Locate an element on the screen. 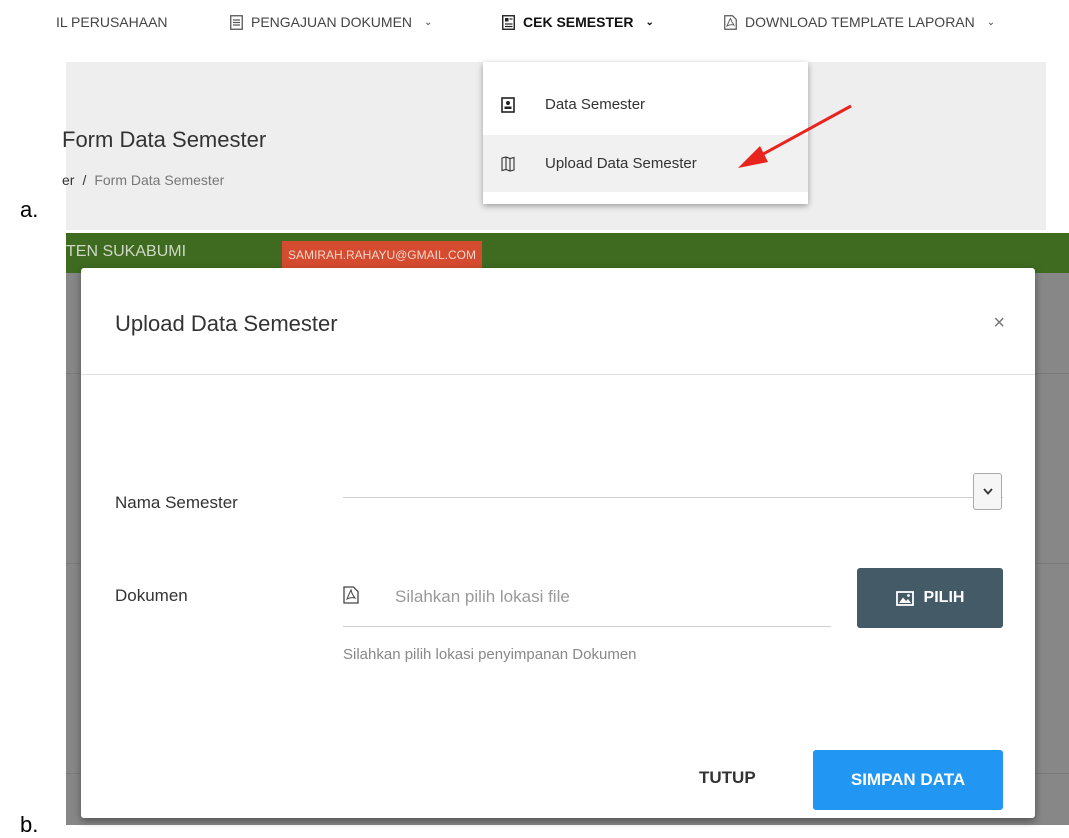 This screenshot has height=838, width=1069. nav-profil-perusahaan: IL PERUSAHAAN is located at coordinates (112, 22).